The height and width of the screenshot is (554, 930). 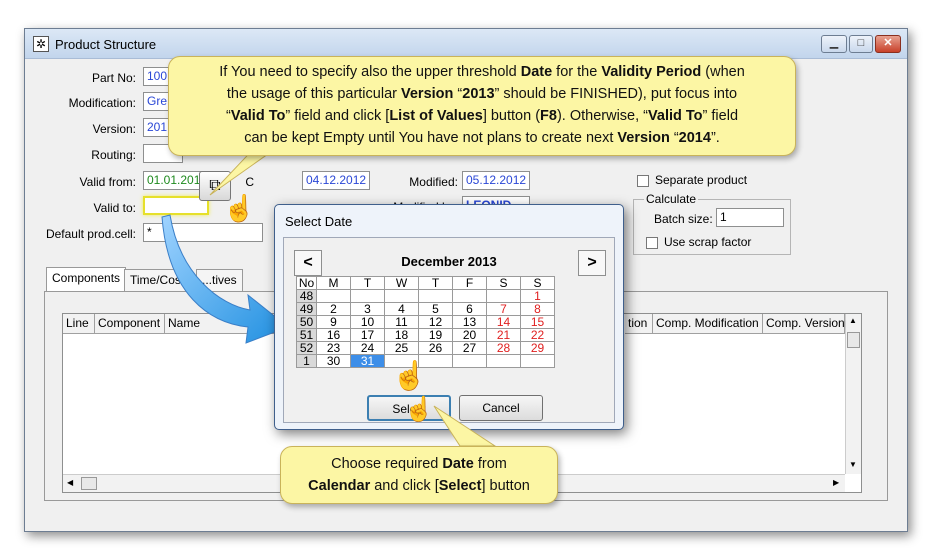 I want to click on scroll-down-icon: ▼, so click(x=853, y=464).